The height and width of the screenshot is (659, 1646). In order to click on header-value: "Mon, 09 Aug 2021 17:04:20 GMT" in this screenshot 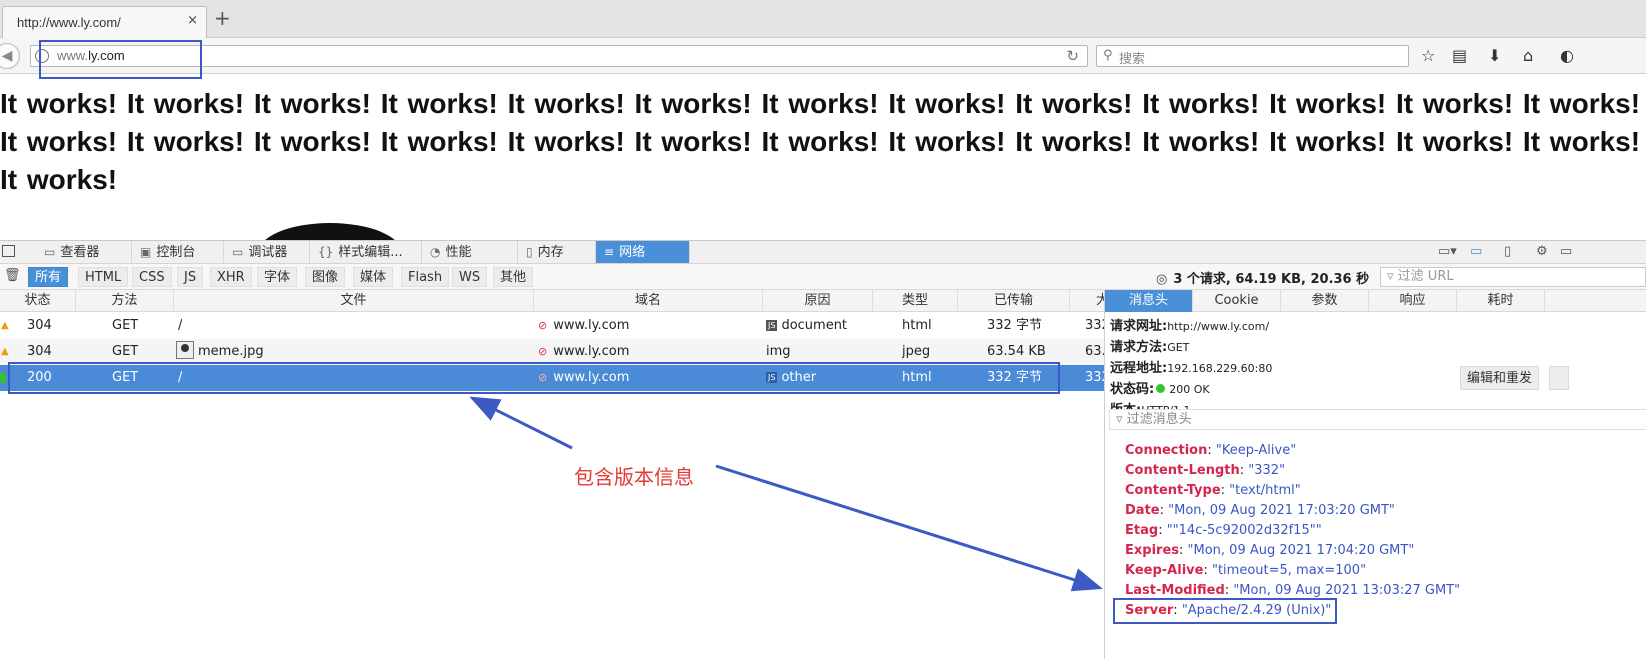, I will do `click(1301, 550)`.